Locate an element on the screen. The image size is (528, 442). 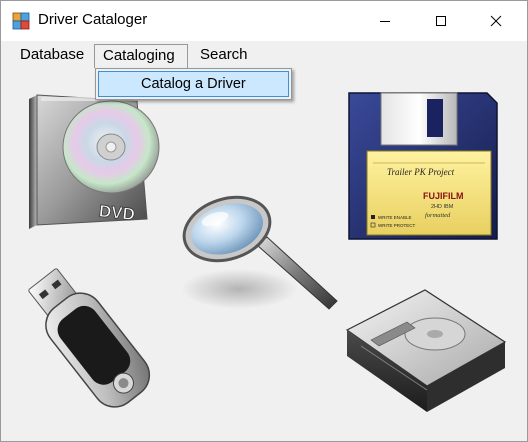
floppy-model: 2HD IBM is located at coordinates (442, 207).